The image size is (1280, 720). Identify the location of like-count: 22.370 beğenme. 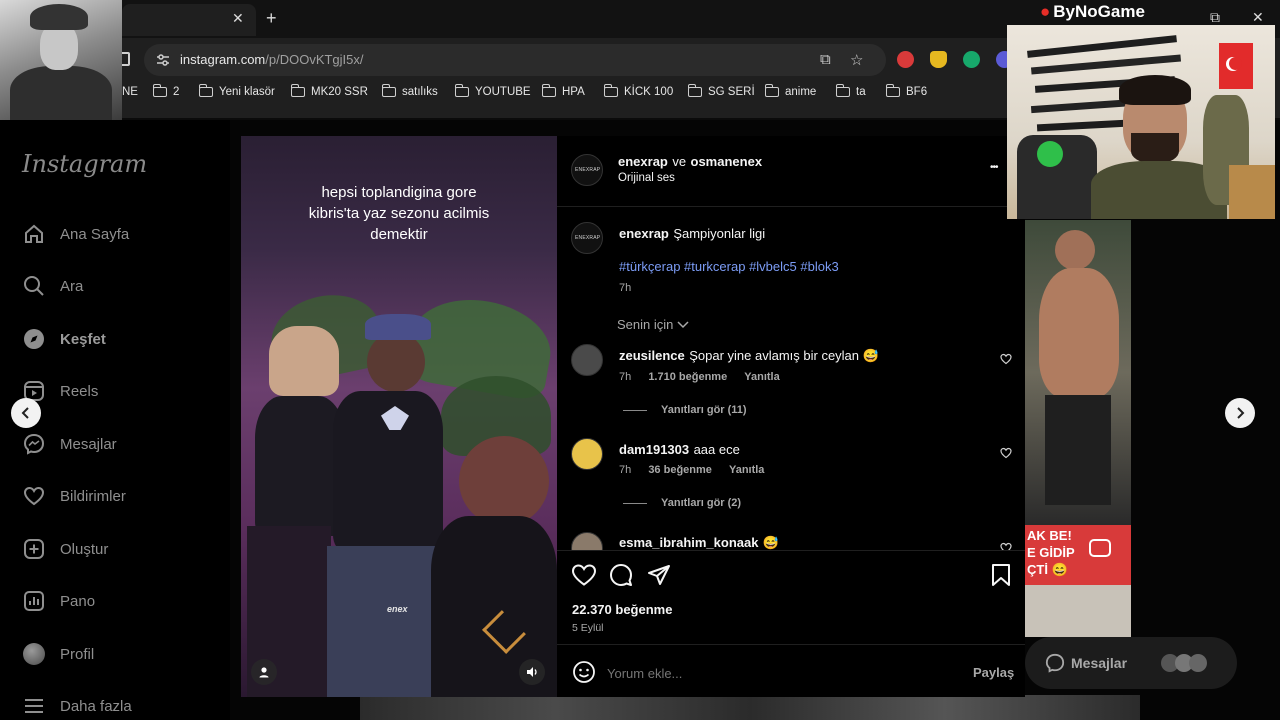
(622, 609).